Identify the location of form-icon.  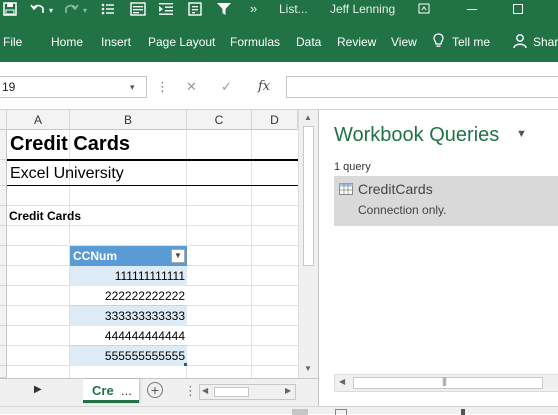
(138, 11).